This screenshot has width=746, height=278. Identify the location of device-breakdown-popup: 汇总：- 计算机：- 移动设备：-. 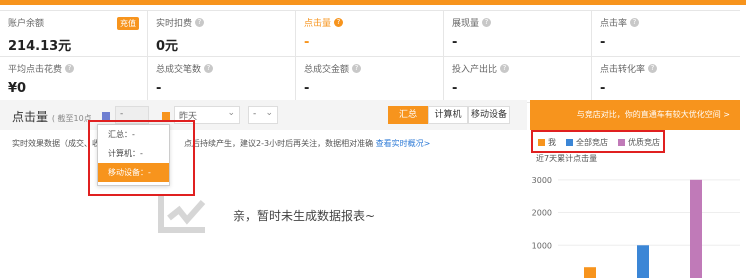
(133, 155).